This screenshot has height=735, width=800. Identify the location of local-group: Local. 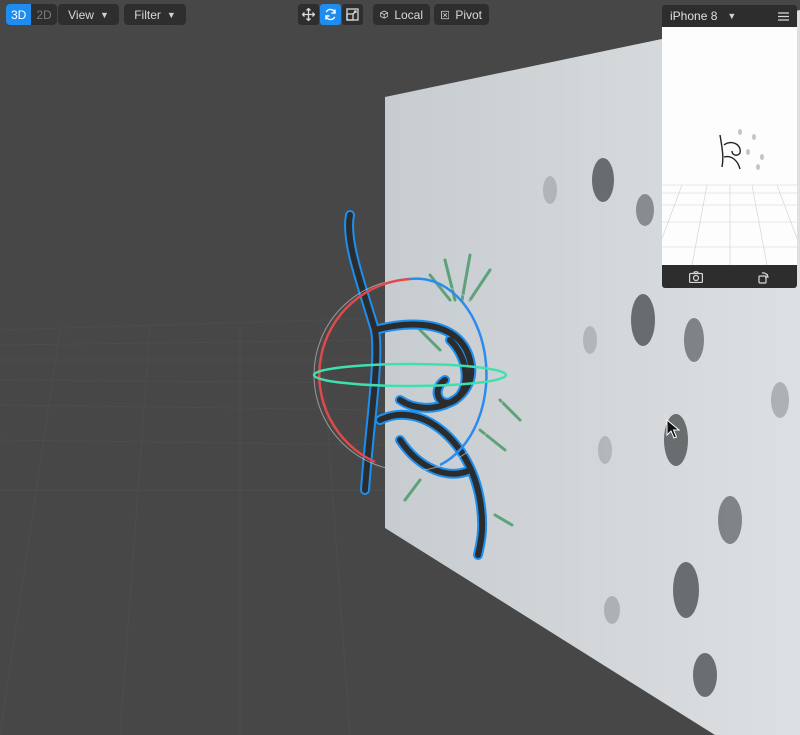
(401, 14).